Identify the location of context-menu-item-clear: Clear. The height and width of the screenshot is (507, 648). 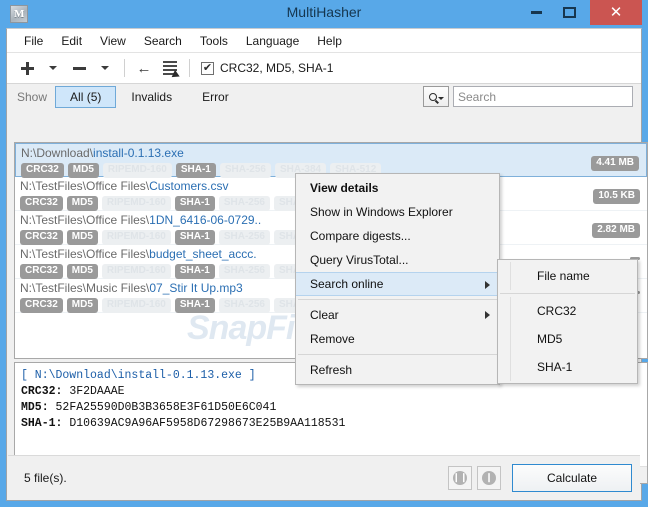
(397, 315).